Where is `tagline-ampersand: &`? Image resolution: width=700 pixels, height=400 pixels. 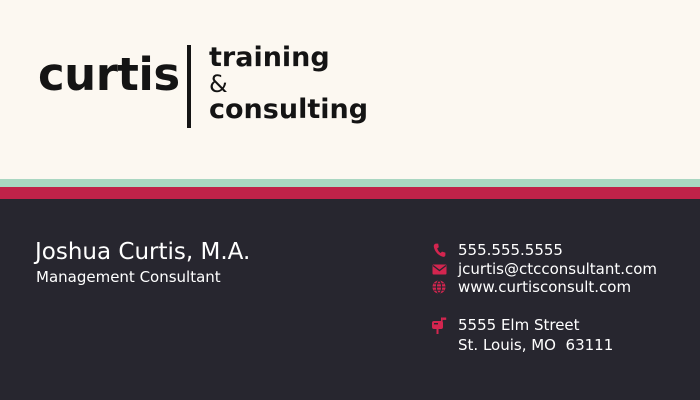 tagline-ampersand: & is located at coordinates (218, 84).